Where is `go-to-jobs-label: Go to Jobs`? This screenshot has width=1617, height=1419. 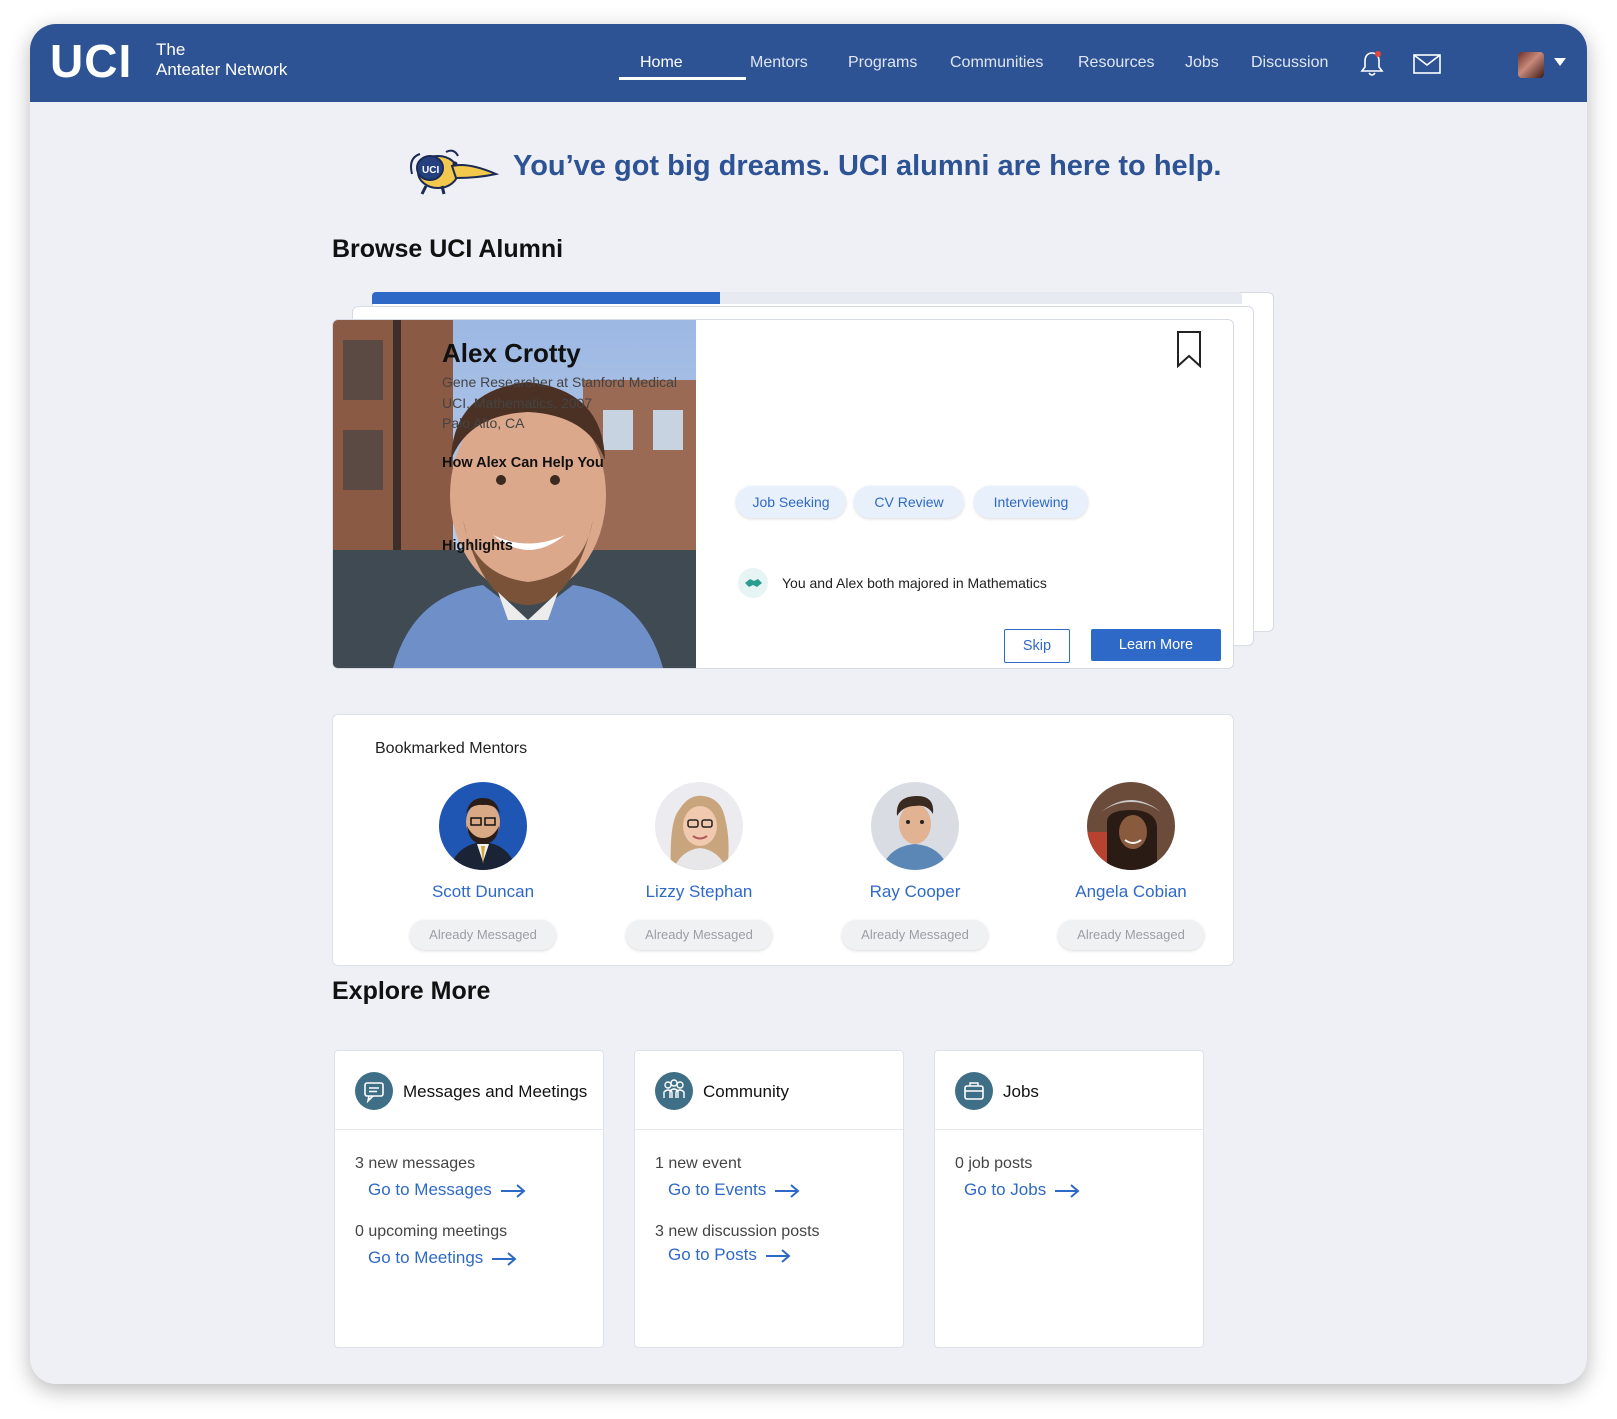
go-to-jobs-label: Go to Jobs is located at coordinates (1005, 1189).